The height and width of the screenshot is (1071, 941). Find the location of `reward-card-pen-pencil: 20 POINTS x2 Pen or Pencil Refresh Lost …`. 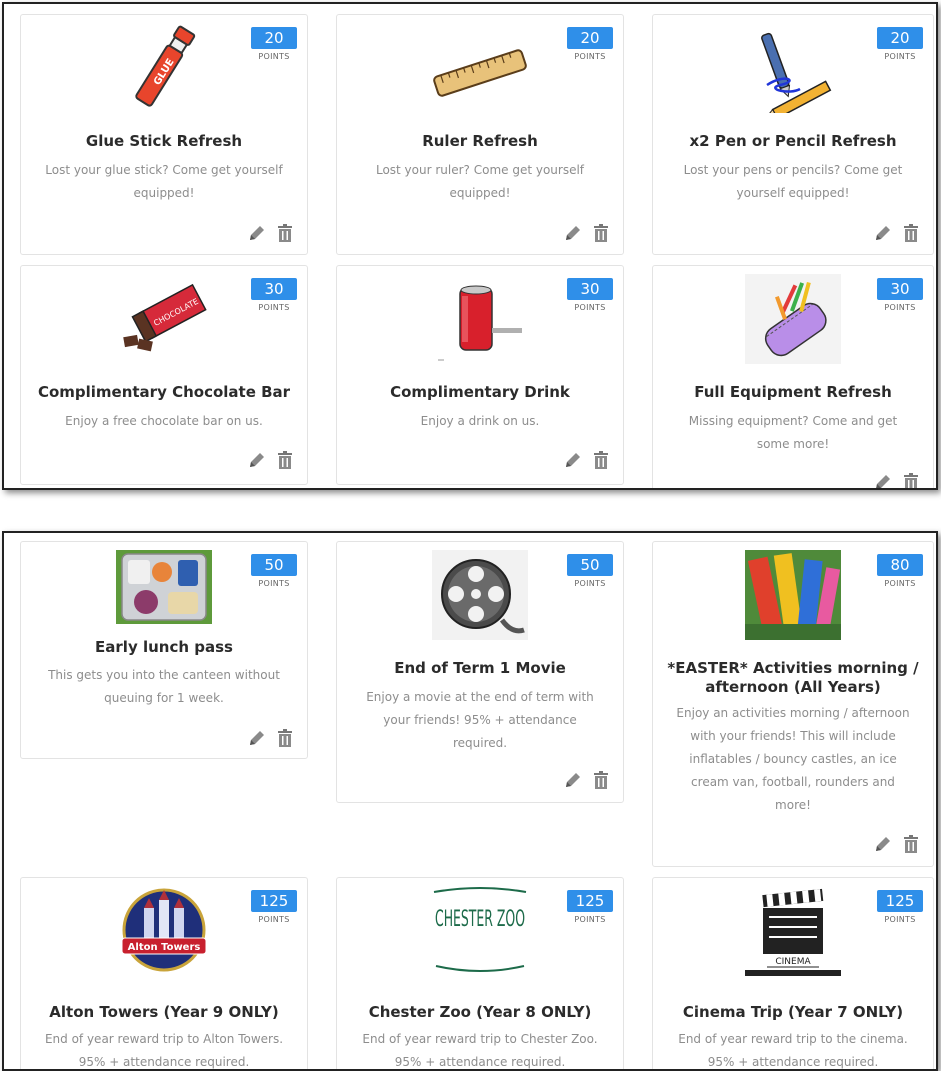

reward-card-pen-pencil: 20 POINTS x2 Pen or Pencil Refresh Lost … is located at coordinates (793, 134).